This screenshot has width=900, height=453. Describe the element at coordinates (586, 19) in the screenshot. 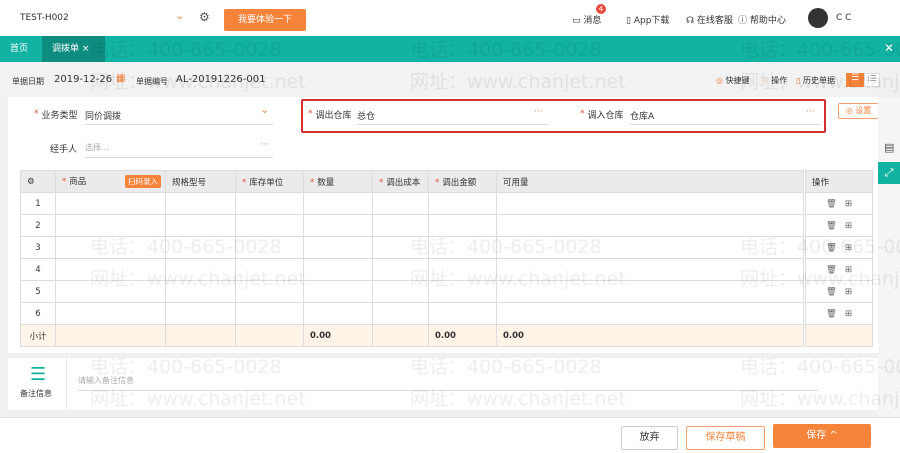

I see `messages-link: ▭ 消息` at that location.